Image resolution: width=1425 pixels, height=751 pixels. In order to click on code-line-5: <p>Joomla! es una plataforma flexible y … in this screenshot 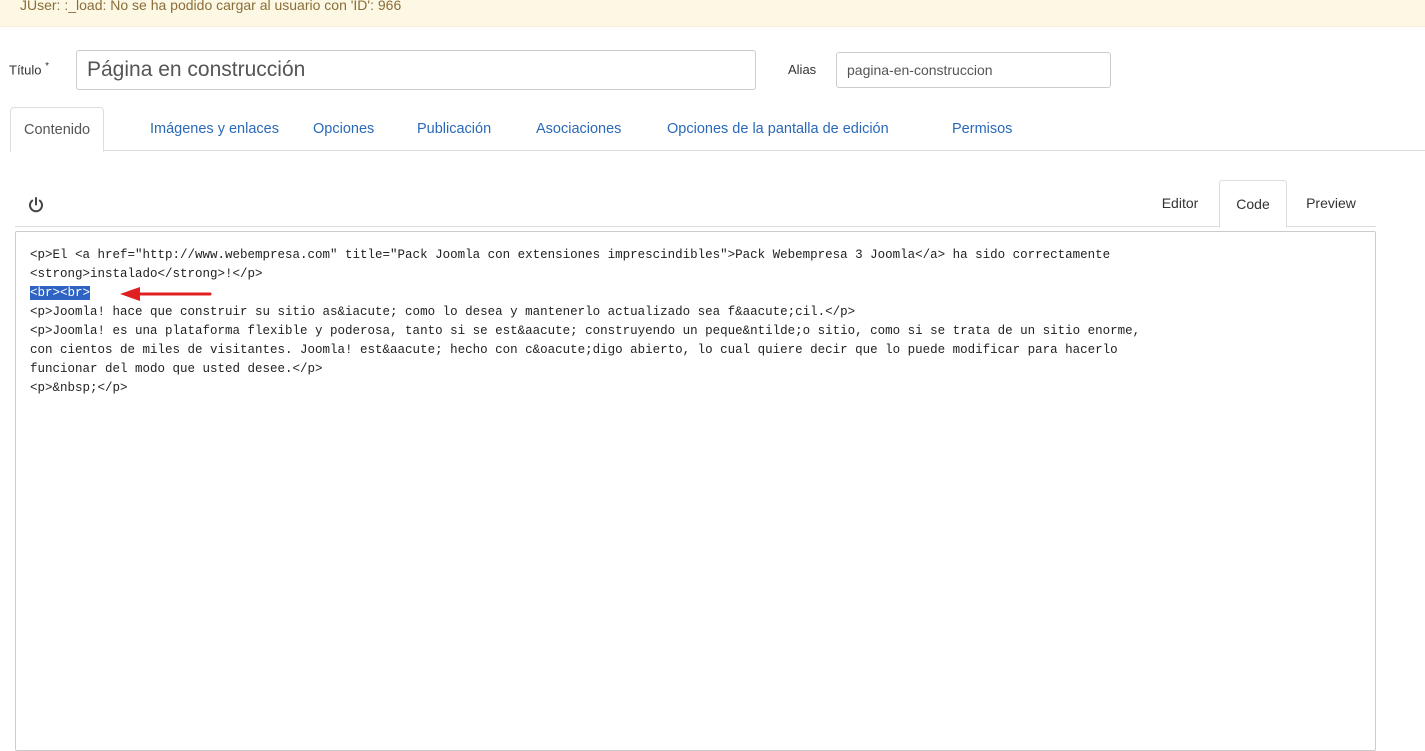, I will do `click(585, 331)`.